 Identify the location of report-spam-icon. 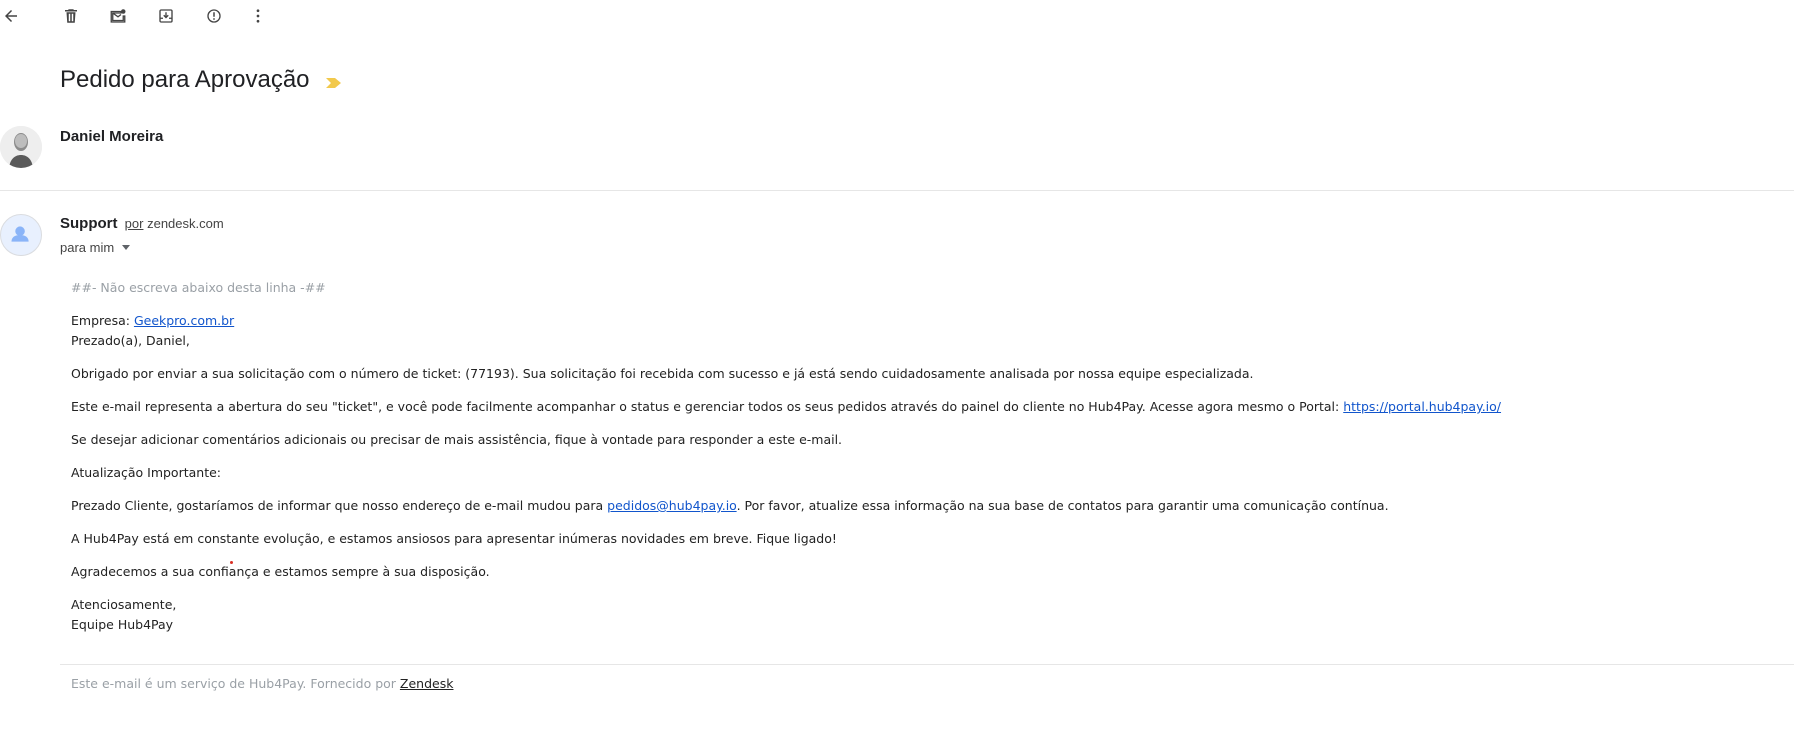
(214, 16).